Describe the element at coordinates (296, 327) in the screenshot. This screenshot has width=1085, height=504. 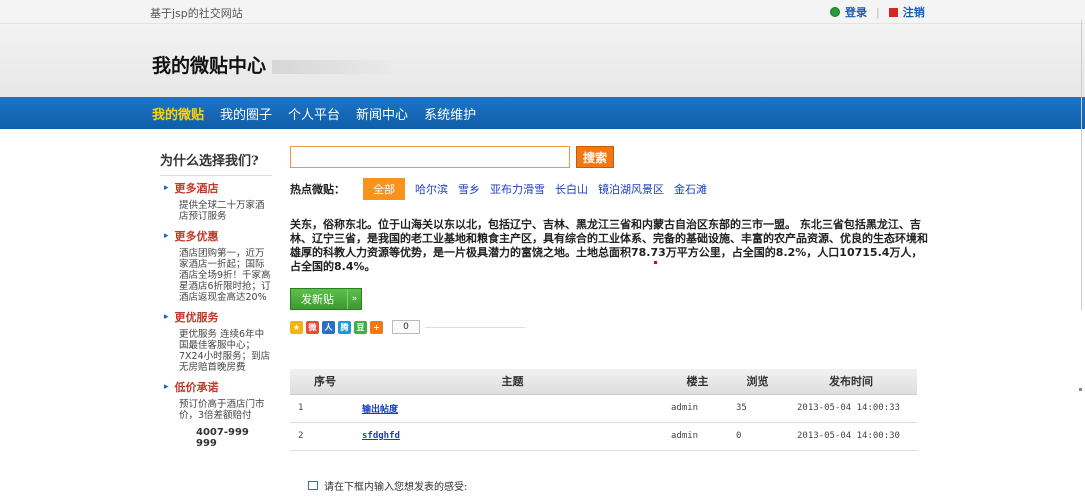
I see `qzone-icon: ★` at that location.